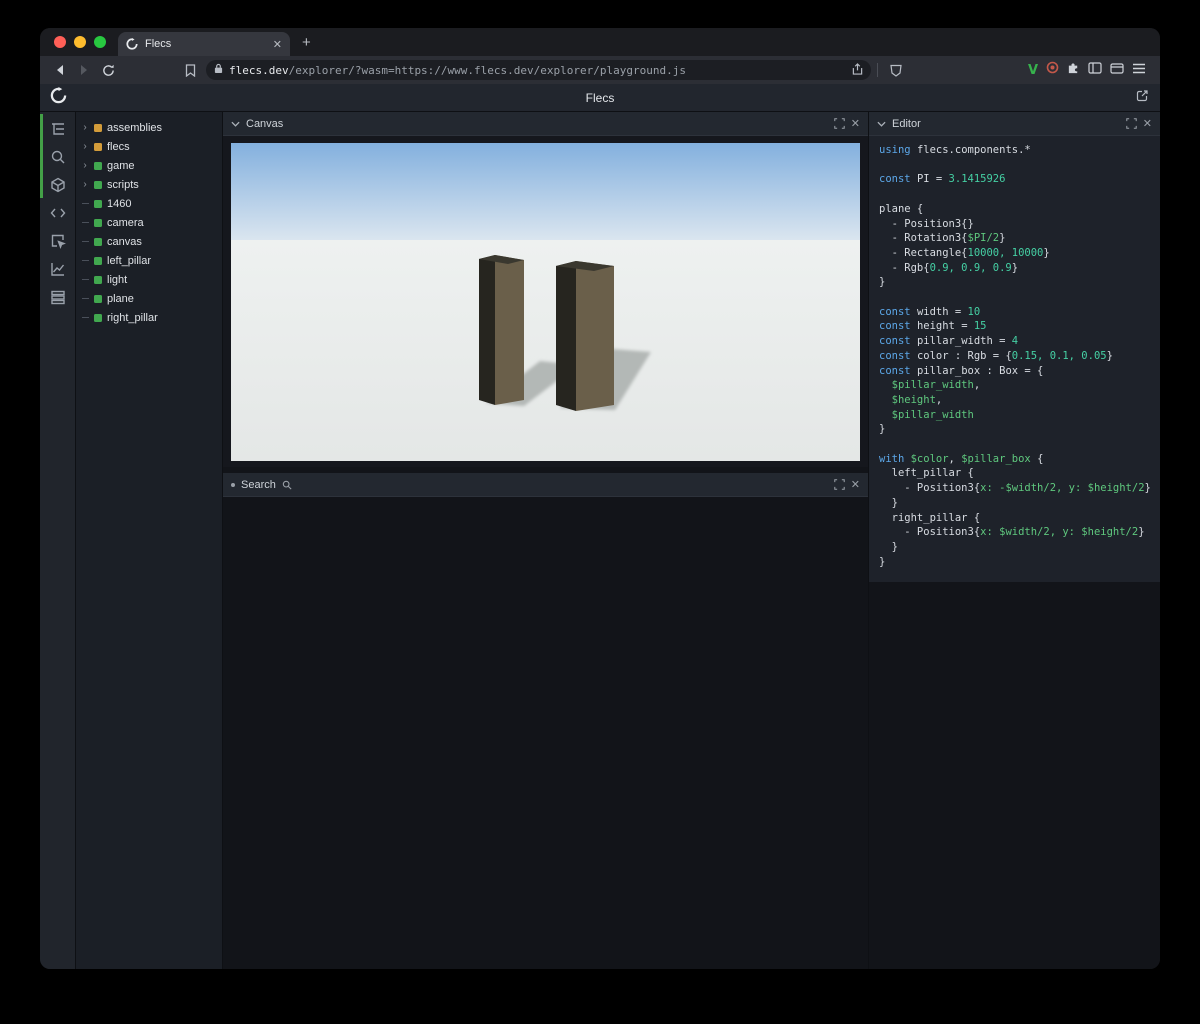 The height and width of the screenshot is (1024, 1200). What do you see at coordinates (911, 399) in the screenshot?
I see `code-line: $height,` at bounding box center [911, 399].